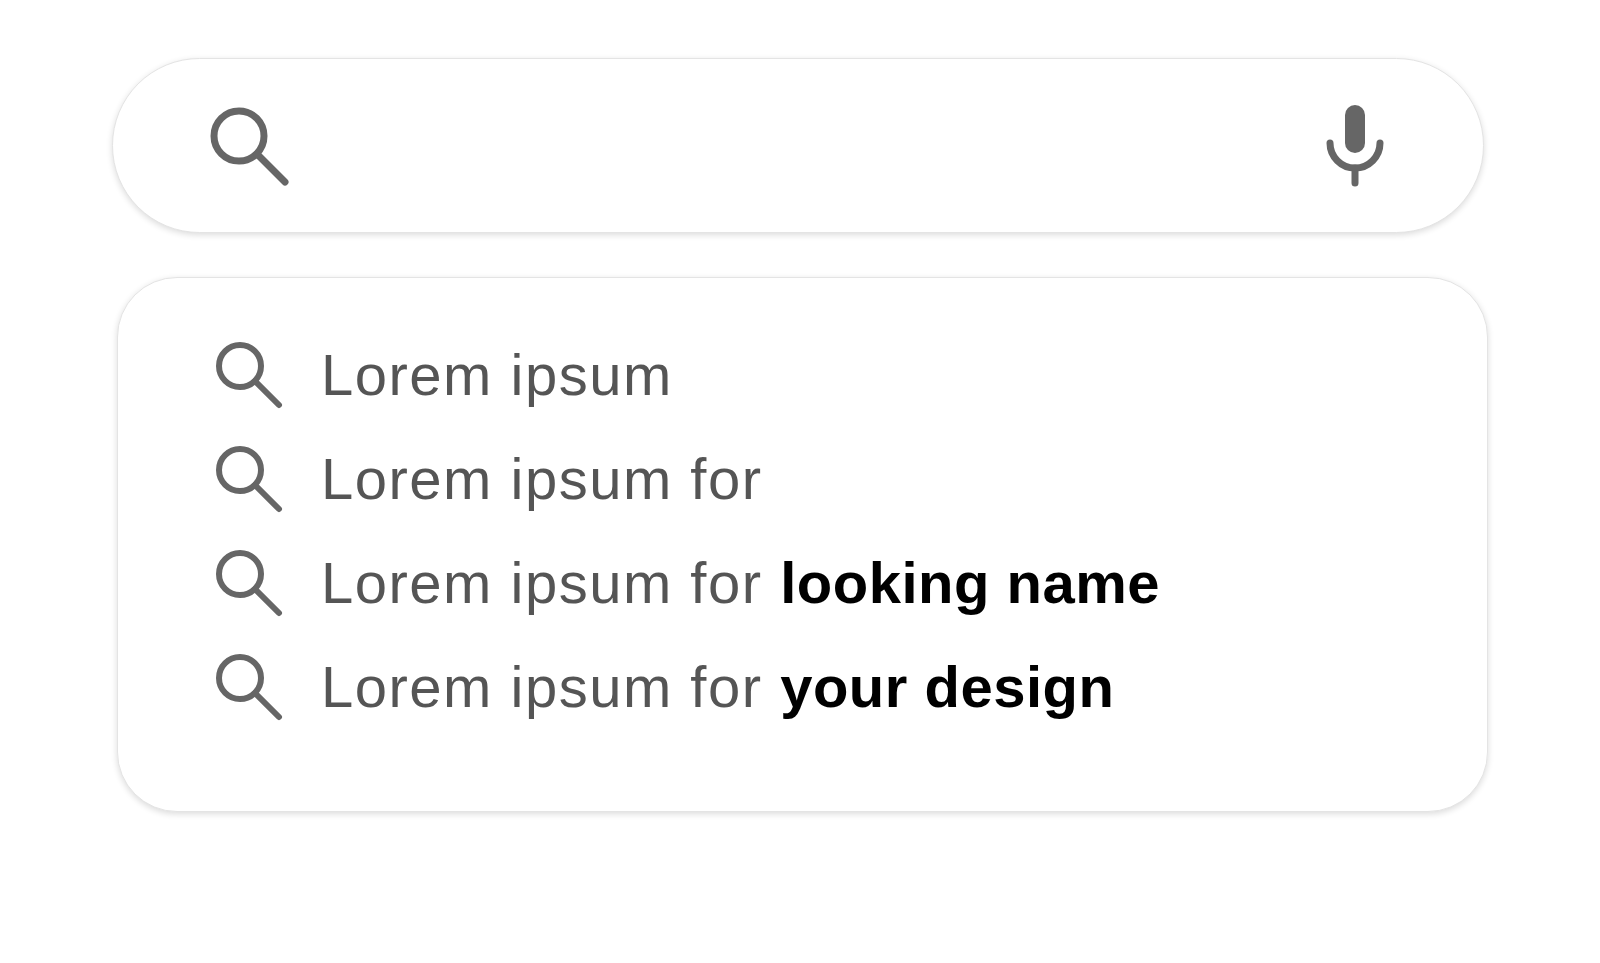 Image resolution: width=1600 pixels, height=963 pixels. What do you see at coordinates (488, 478) in the screenshot?
I see `suggestion-item: Lorem ipsum for` at bounding box center [488, 478].